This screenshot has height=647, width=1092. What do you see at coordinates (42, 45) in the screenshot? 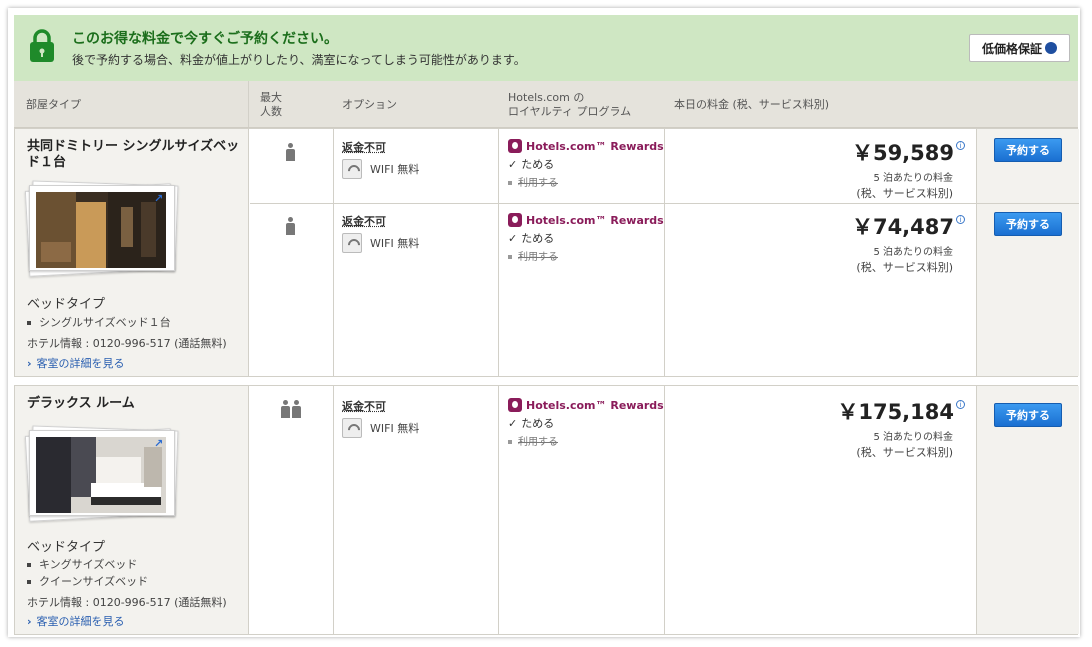
I see `lock-icon` at bounding box center [42, 45].